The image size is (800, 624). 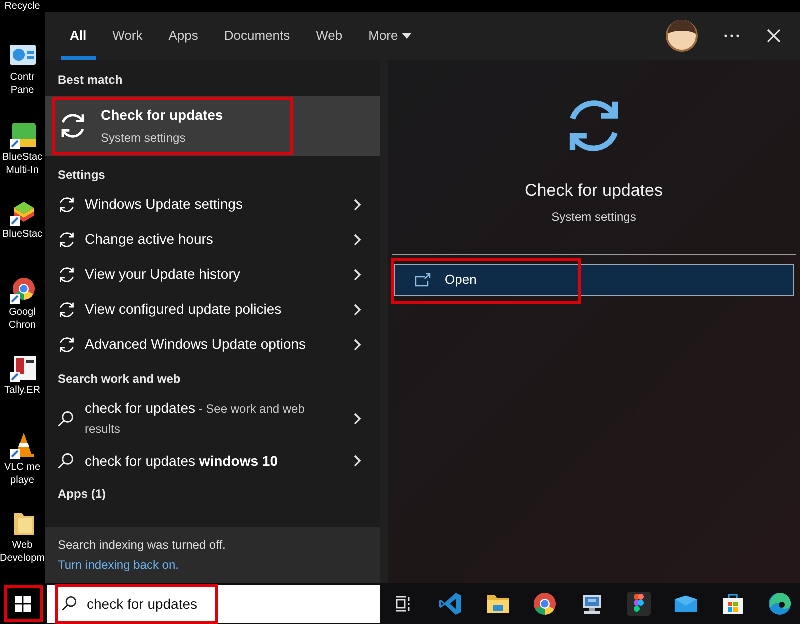 What do you see at coordinates (162, 115) in the screenshot?
I see `result-title: Check for updates` at bounding box center [162, 115].